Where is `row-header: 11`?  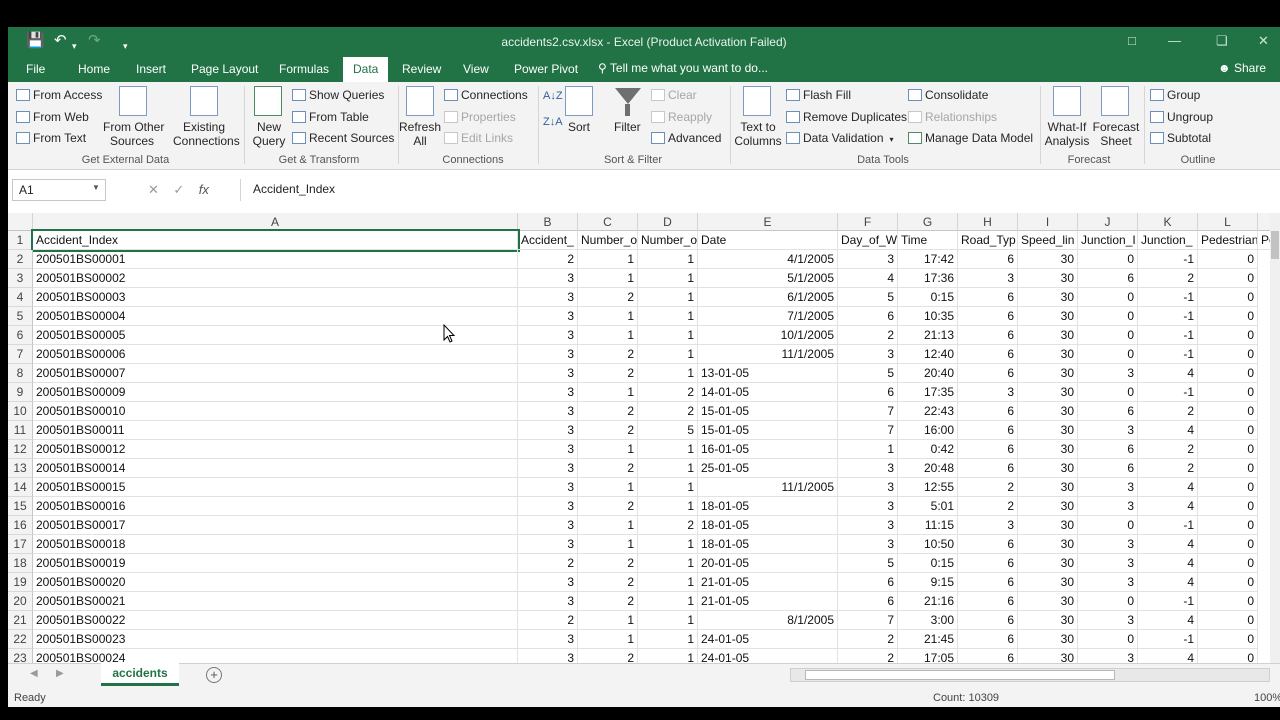 row-header: 11 is located at coordinates (20, 430).